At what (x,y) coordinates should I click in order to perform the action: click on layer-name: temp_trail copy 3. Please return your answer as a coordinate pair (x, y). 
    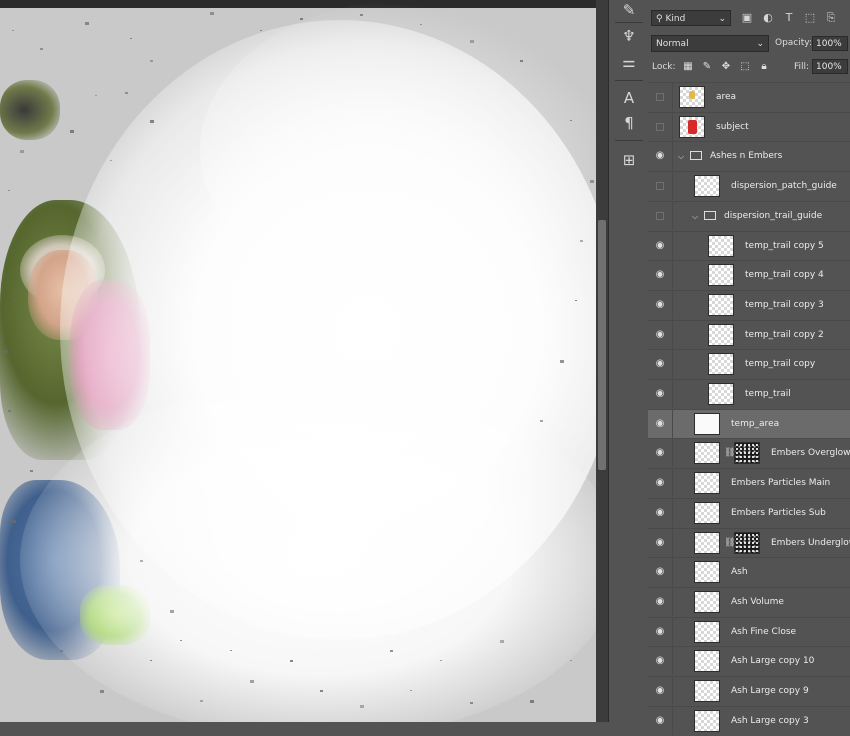
    Looking at the image, I should click on (784, 304).